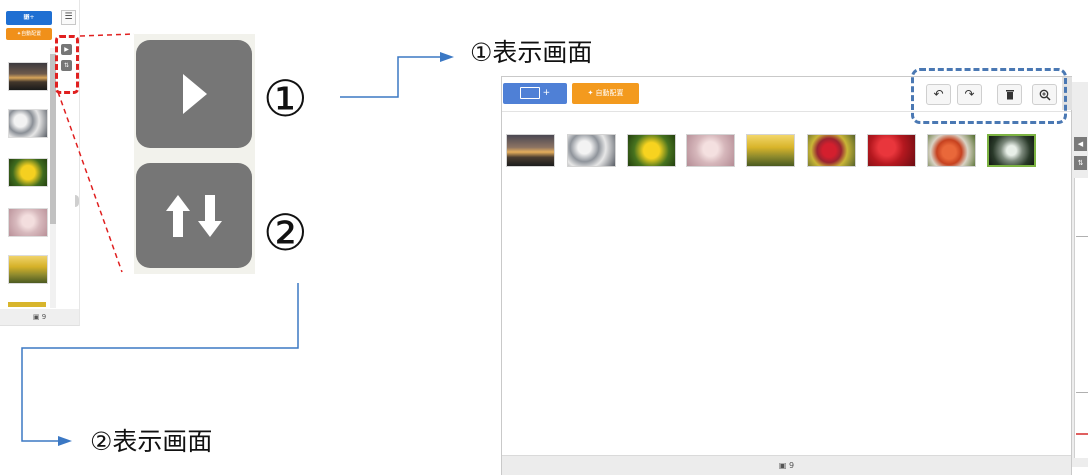 The height and width of the screenshot is (475, 1088). I want to click on label-display-screen-one: ①表示画面, so click(531, 52).